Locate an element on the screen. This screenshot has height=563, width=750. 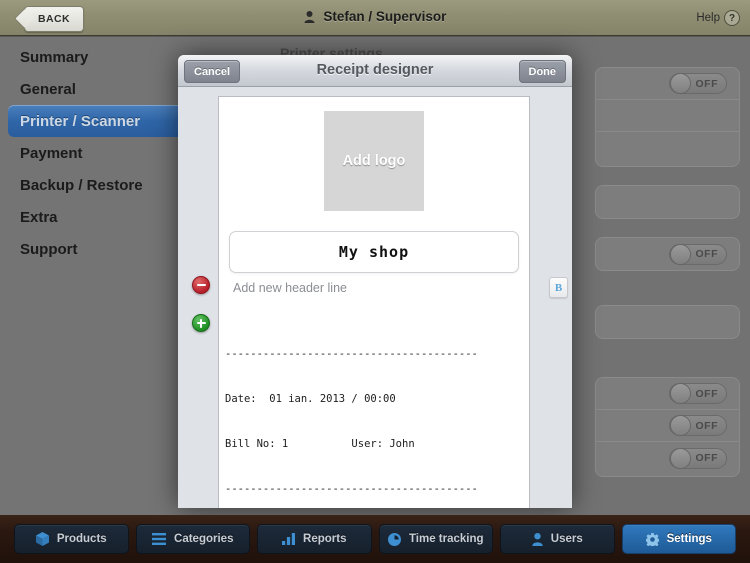
tab-reports: Reports is located at coordinates (314, 539).